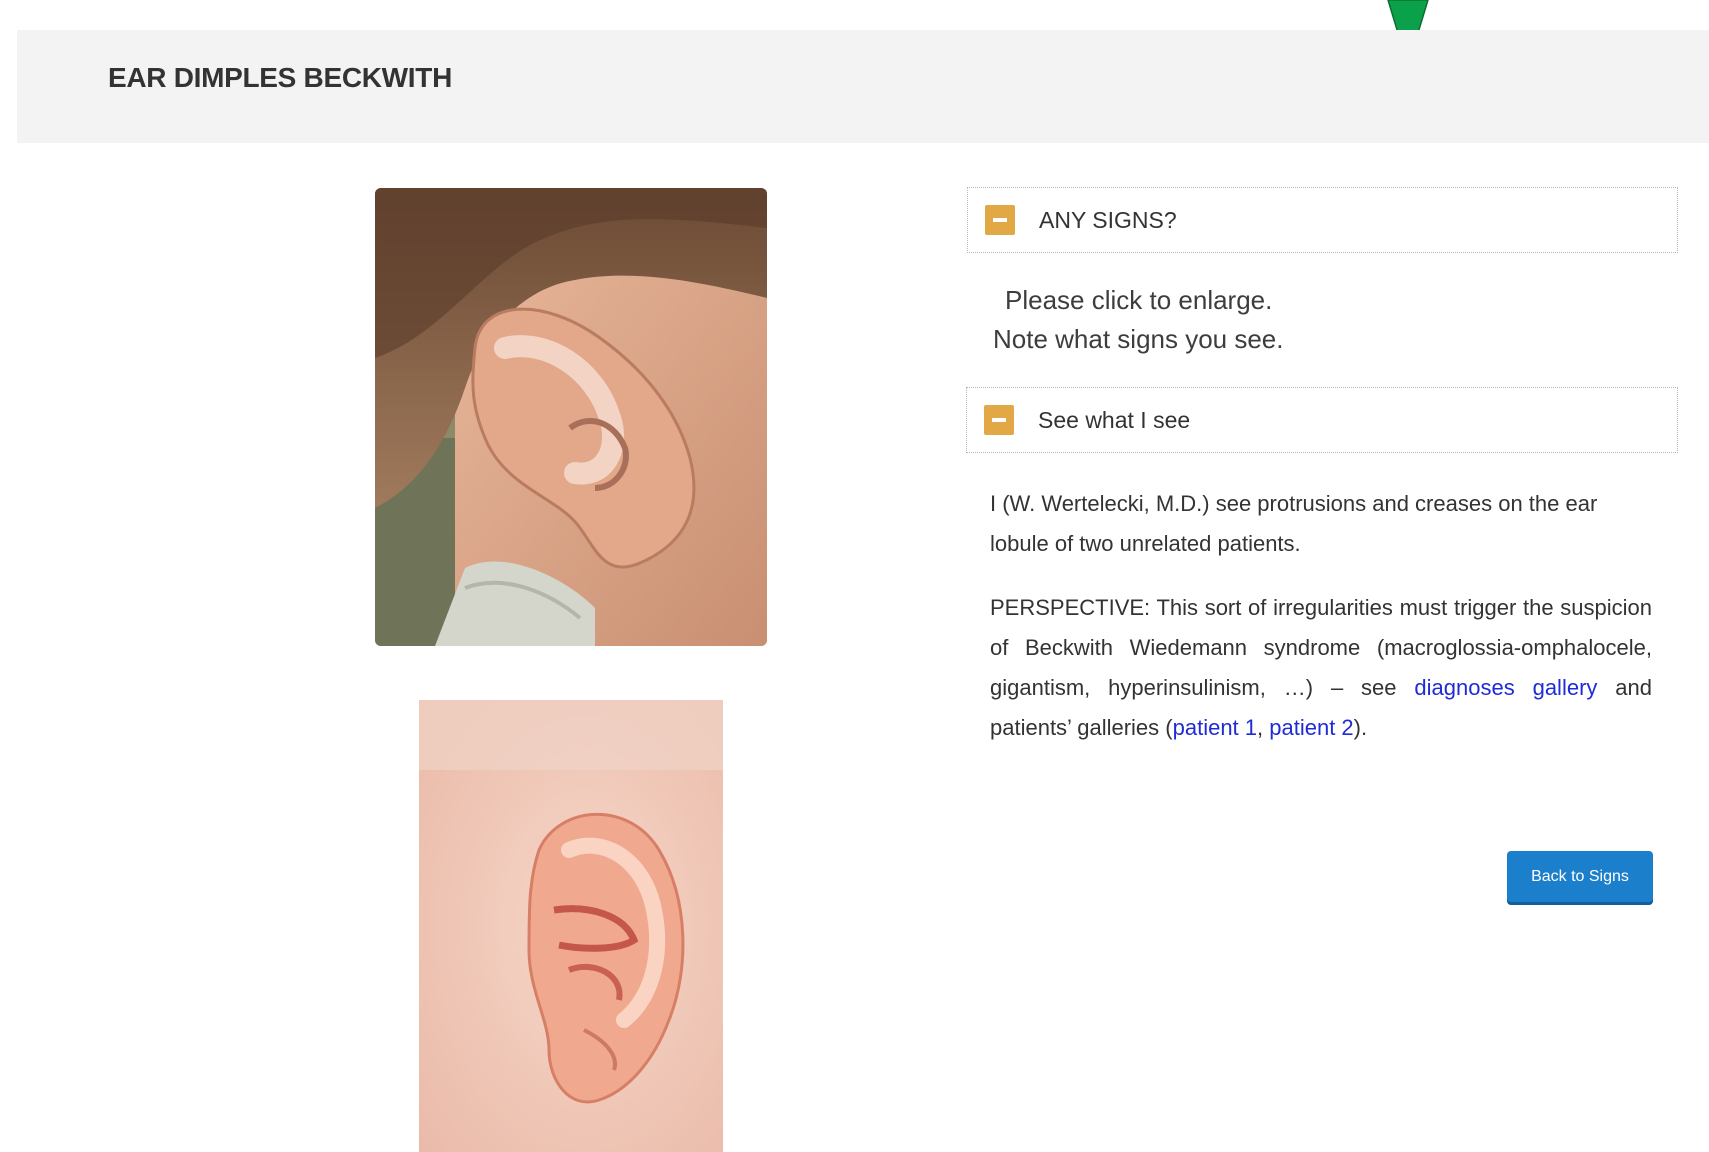 Image resolution: width=1709 pixels, height=1152 pixels. I want to click on perspective-text-suffix: )., so click(1360, 727).